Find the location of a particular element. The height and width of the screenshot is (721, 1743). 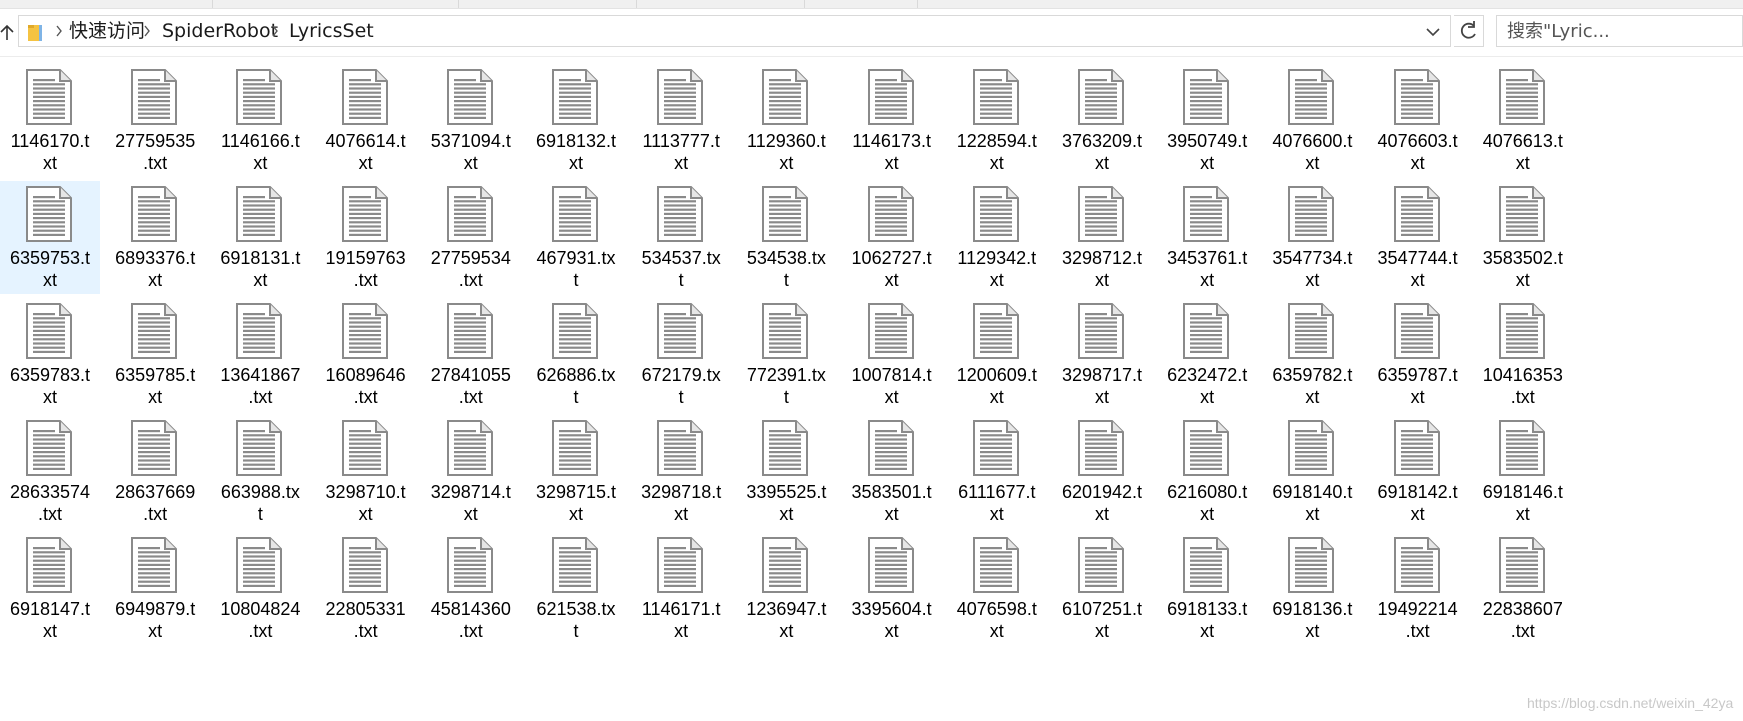

file-item: 3298710.t xt is located at coordinates (366, 471).